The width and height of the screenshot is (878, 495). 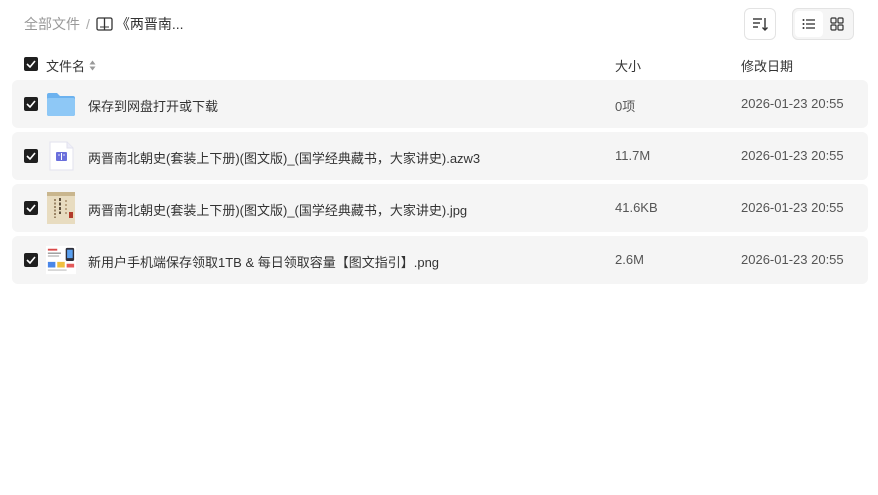 I want to click on file-name: 保存到网盘打开或下载, so click(x=153, y=106).